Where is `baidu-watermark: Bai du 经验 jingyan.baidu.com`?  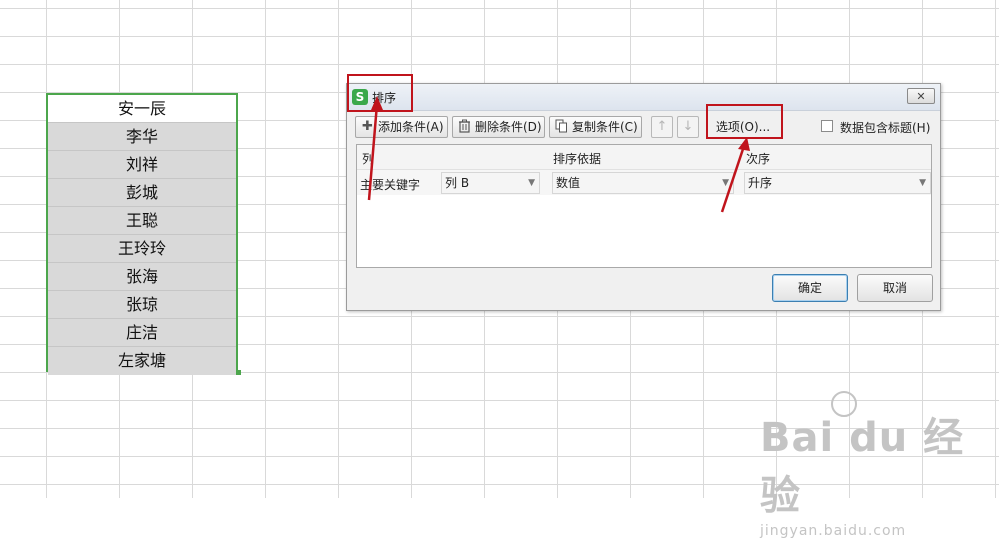
baidu-watermark: Bai du 经验 jingyan.baidu.com is located at coordinates (879, 465).